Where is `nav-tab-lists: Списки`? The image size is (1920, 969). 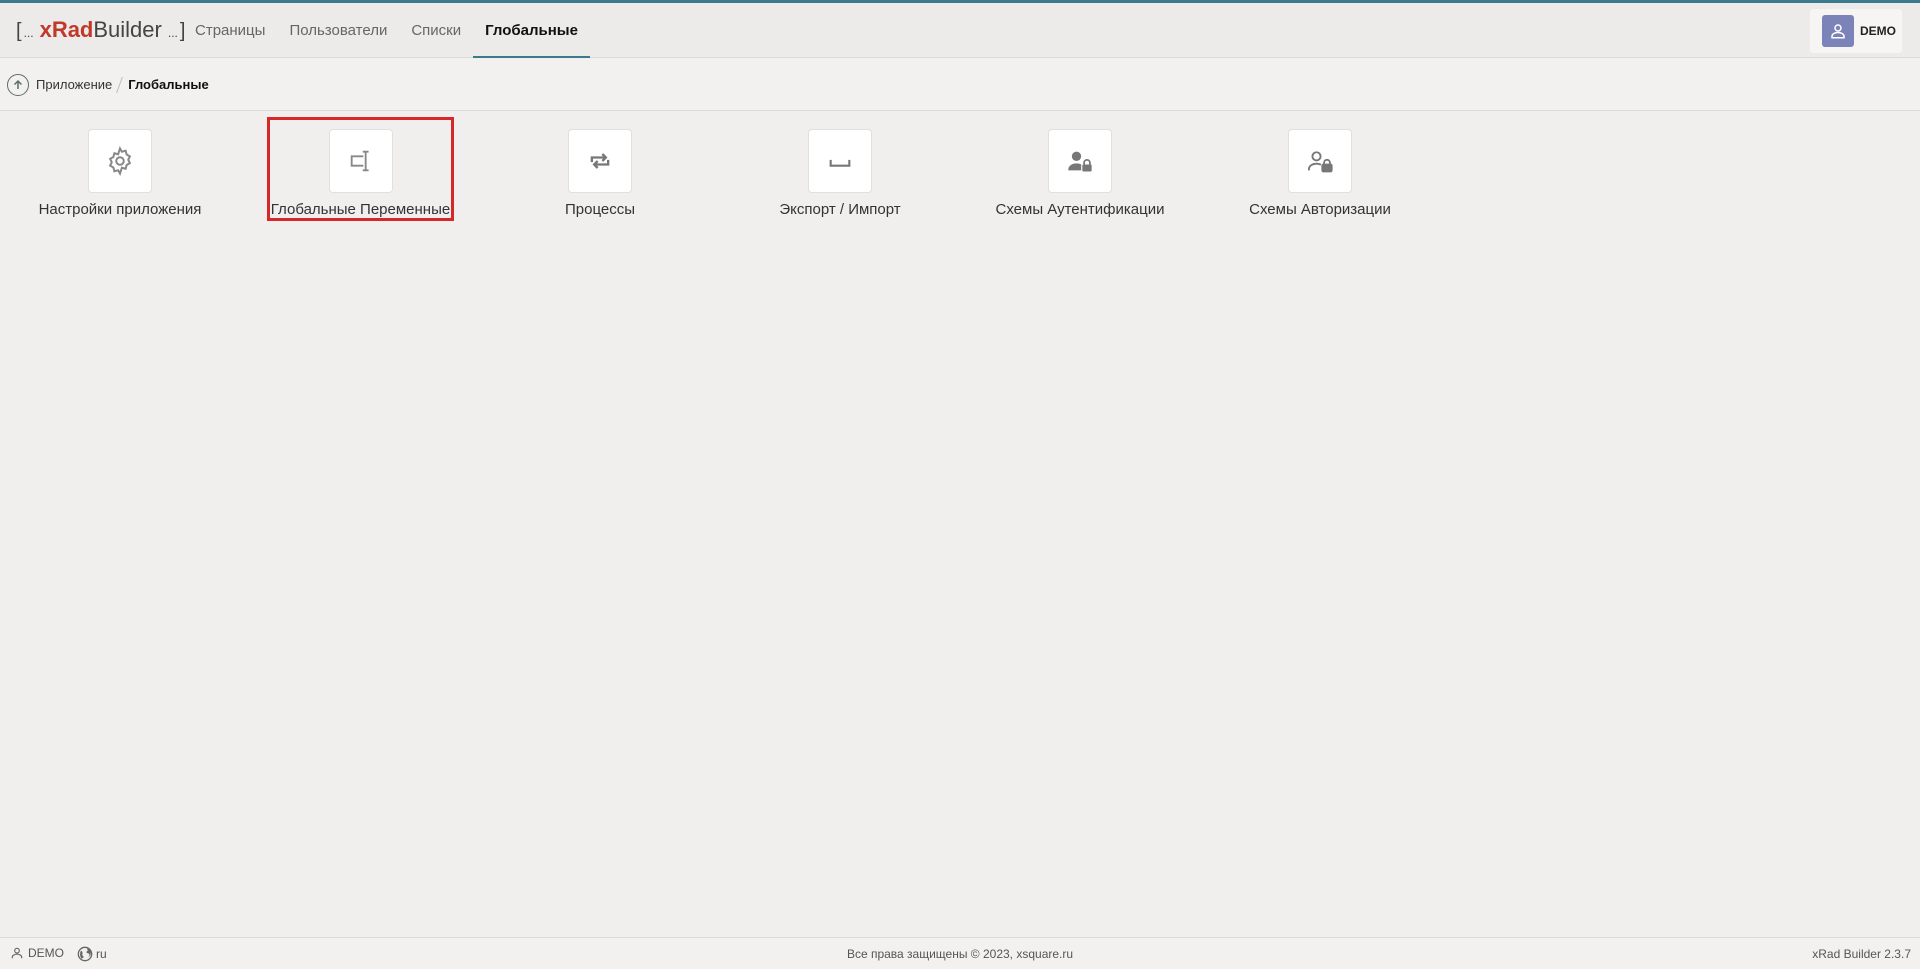 nav-tab-lists: Списки is located at coordinates (436, 30).